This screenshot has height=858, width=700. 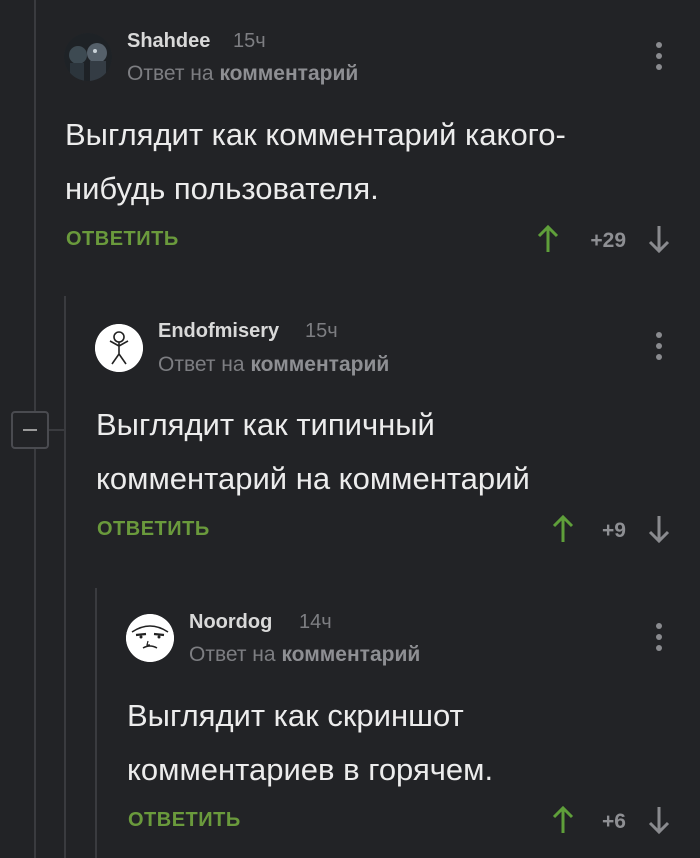 I want to click on arrow-down-icon, so click(x=659, y=820).